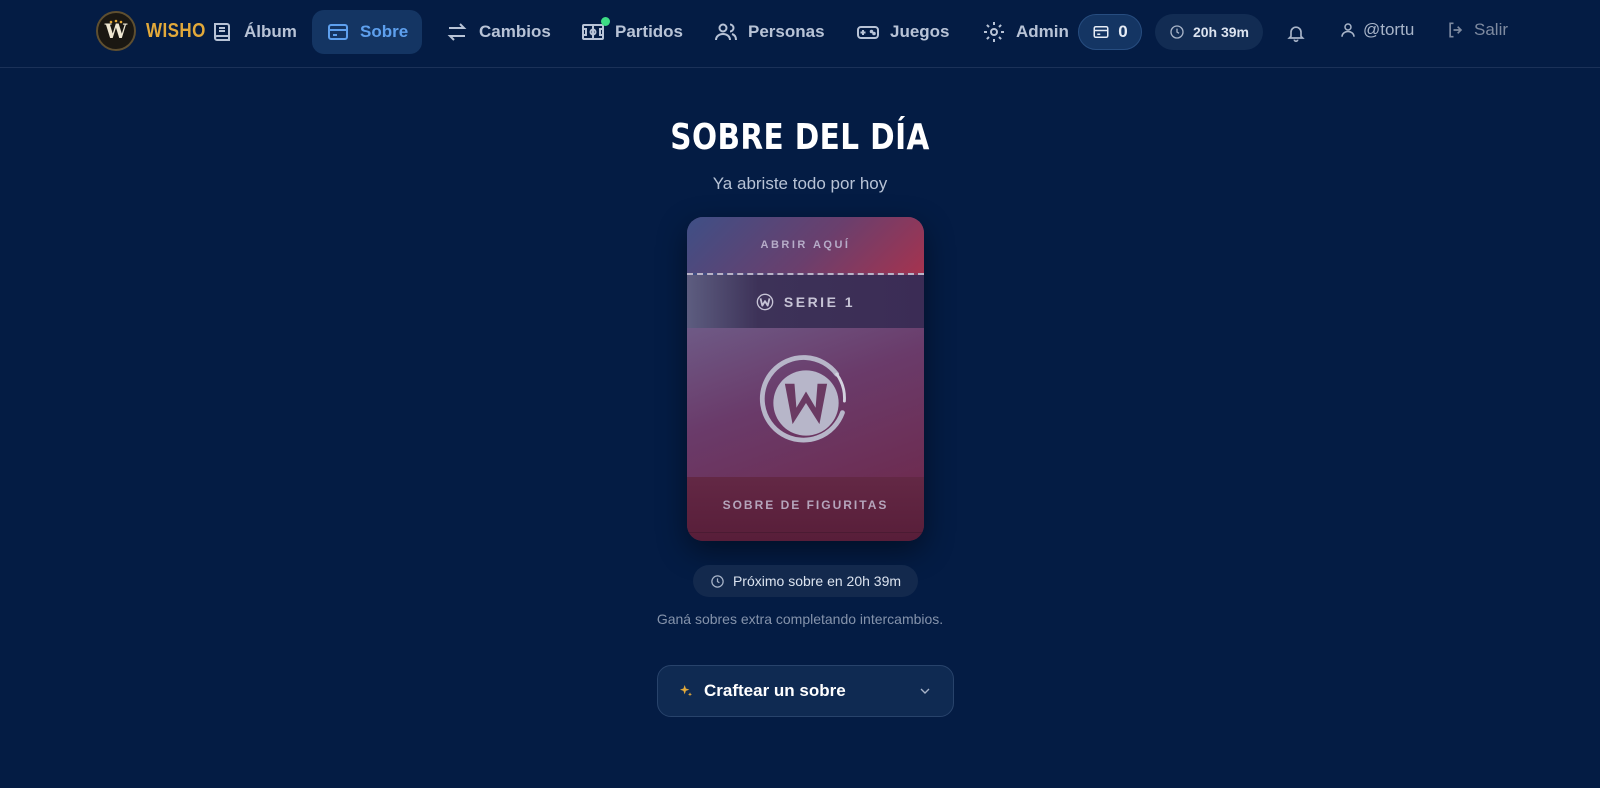 This screenshot has height=788, width=1600. Describe the element at coordinates (786, 31) in the screenshot. I see `nav-label-personas: Personas` at that location.